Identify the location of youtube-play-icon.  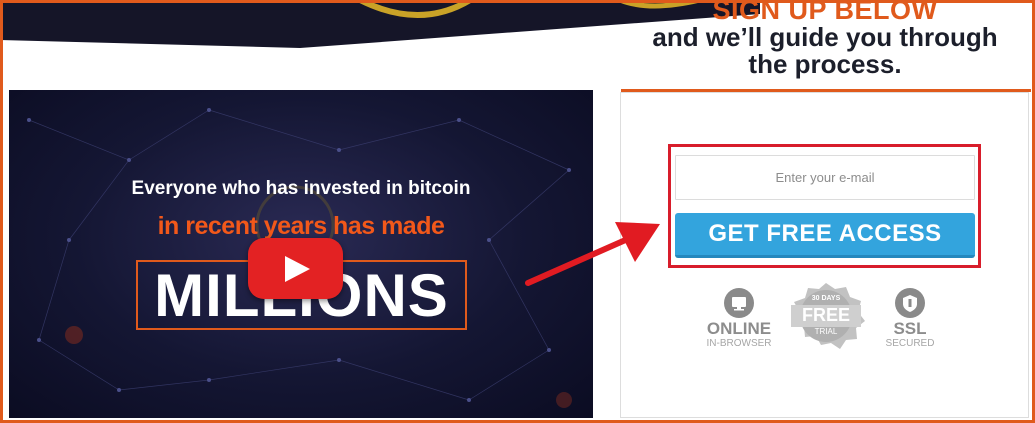
(297, 269).